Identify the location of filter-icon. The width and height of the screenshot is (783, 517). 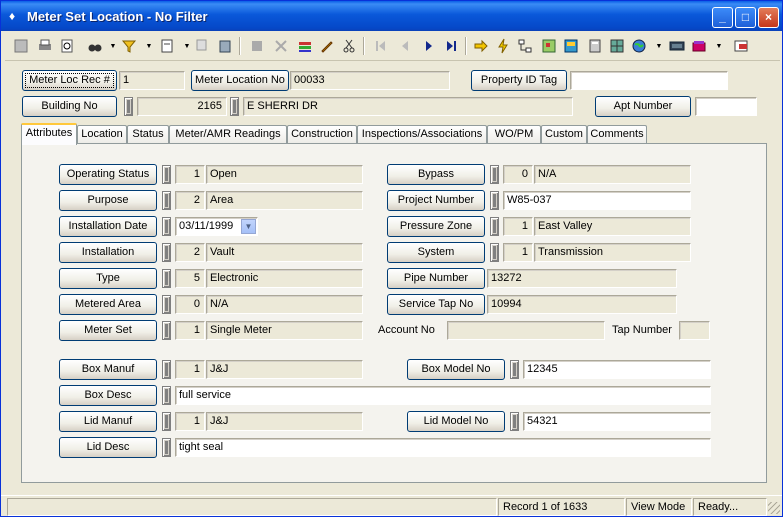
(129, 46).